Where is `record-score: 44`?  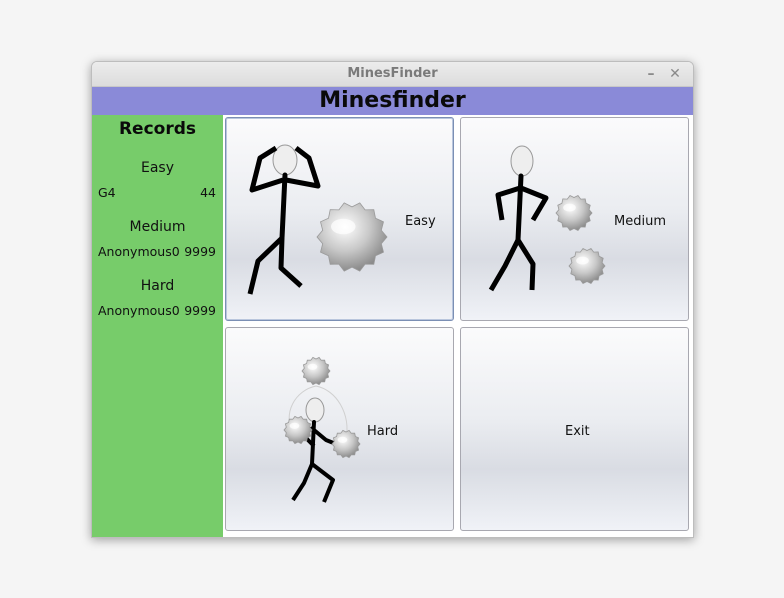
record-score: 44 is located at coordinates (208, 192).